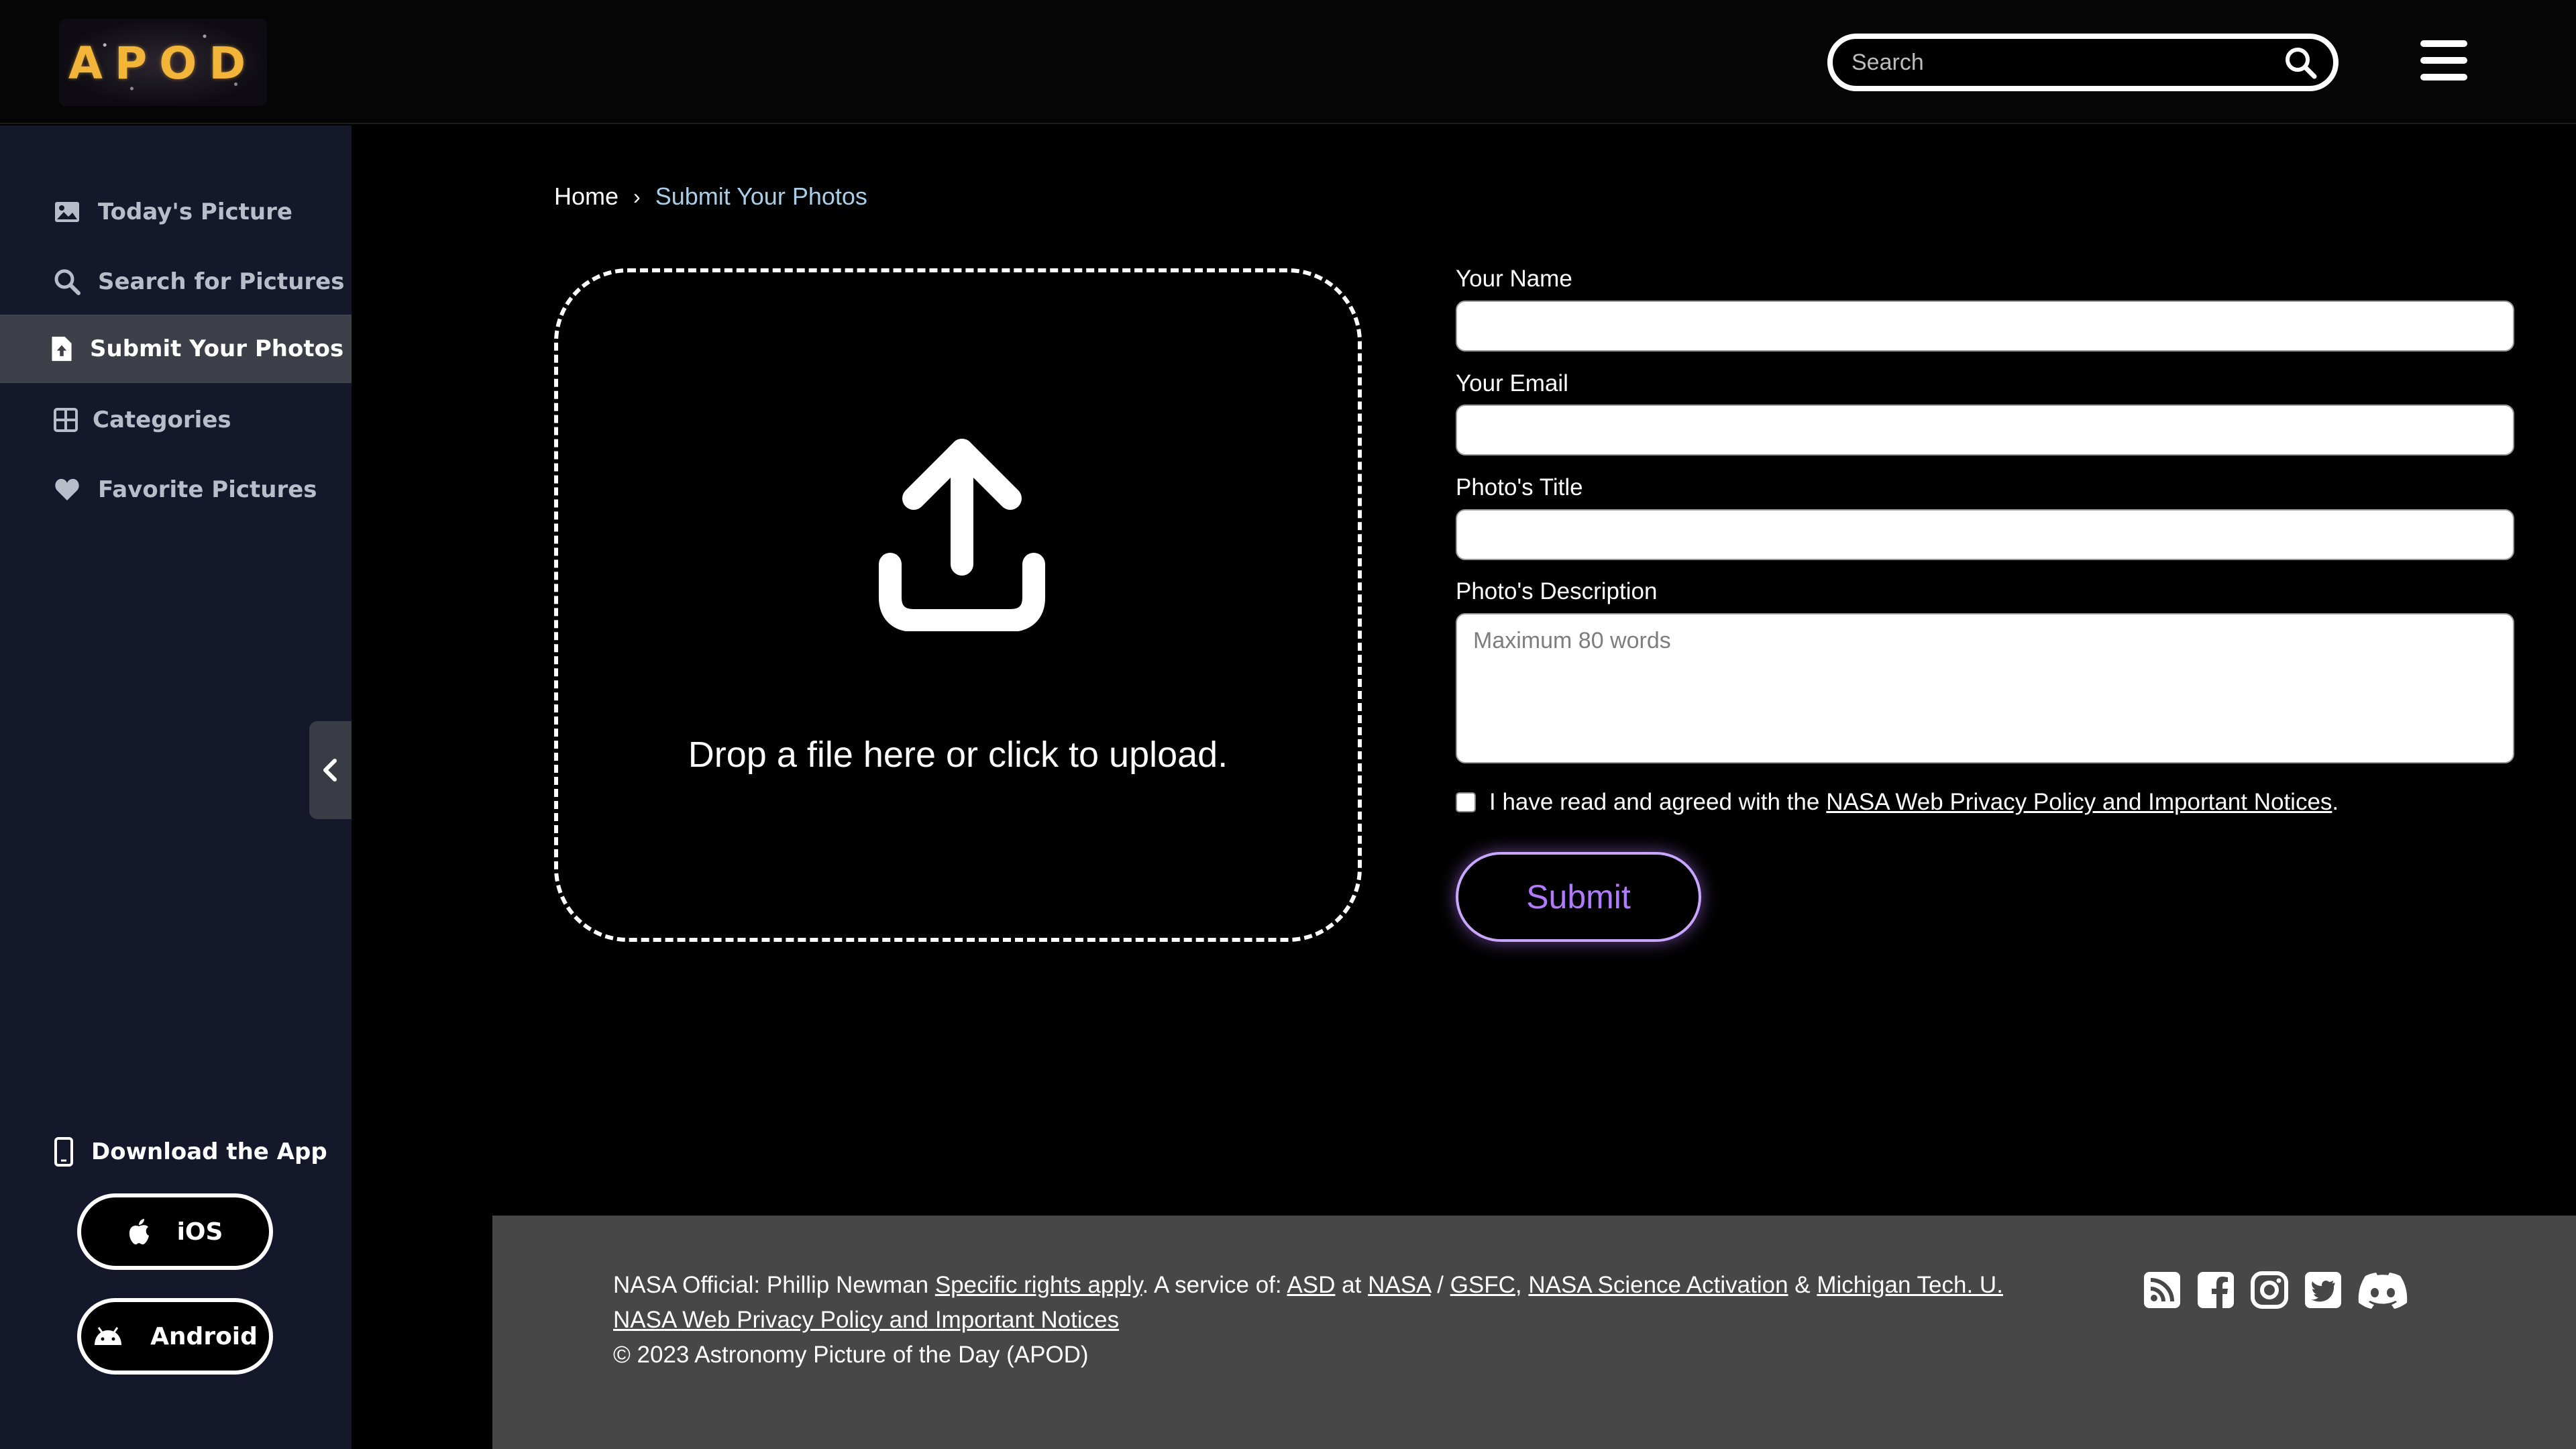 Image resolution: width=2576 pixels, height=1449 pixels. I want to click on android-app-button: Android, so click(175, 1336).